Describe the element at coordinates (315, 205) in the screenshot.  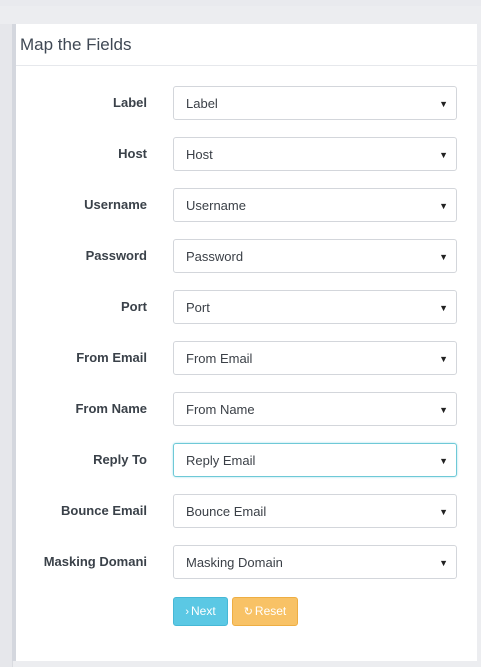
I see `username-select: Username ▼` at that location.